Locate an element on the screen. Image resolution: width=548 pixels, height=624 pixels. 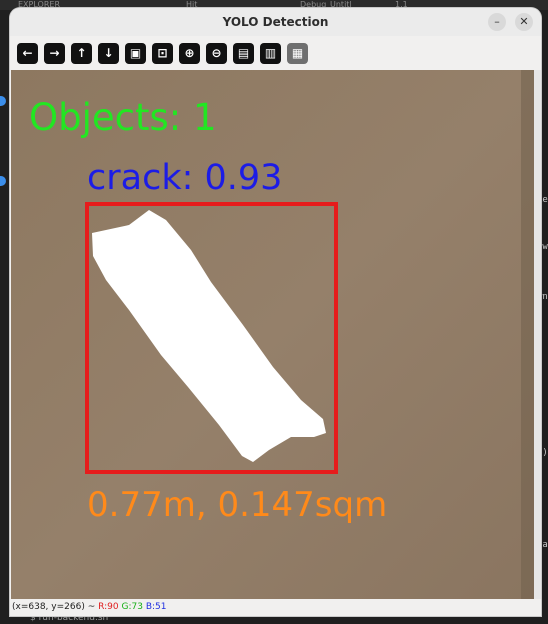
pixel-blue-value: B:51 is located at coordinates (156, 607).